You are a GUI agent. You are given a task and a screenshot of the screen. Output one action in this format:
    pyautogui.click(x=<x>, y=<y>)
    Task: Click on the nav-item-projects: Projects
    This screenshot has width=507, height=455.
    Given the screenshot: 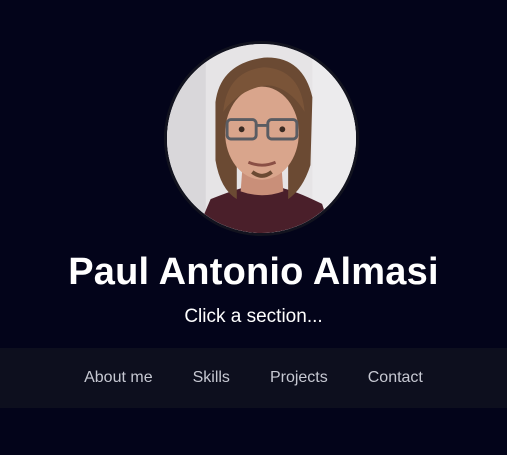 What is the action you would take?
    pyautogui.click(x=299, y=378)
    